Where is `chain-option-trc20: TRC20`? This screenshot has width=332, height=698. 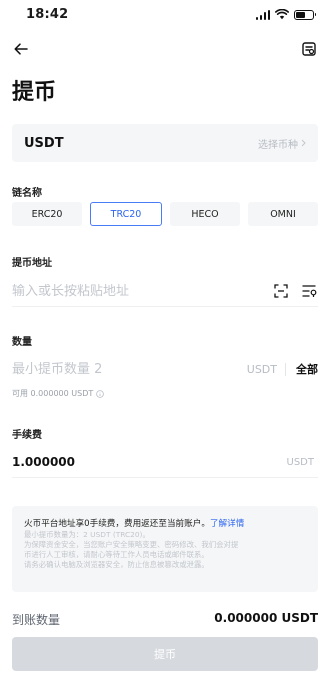
chain-option-trc20: TRC20 is located at coordinates (126, 214).